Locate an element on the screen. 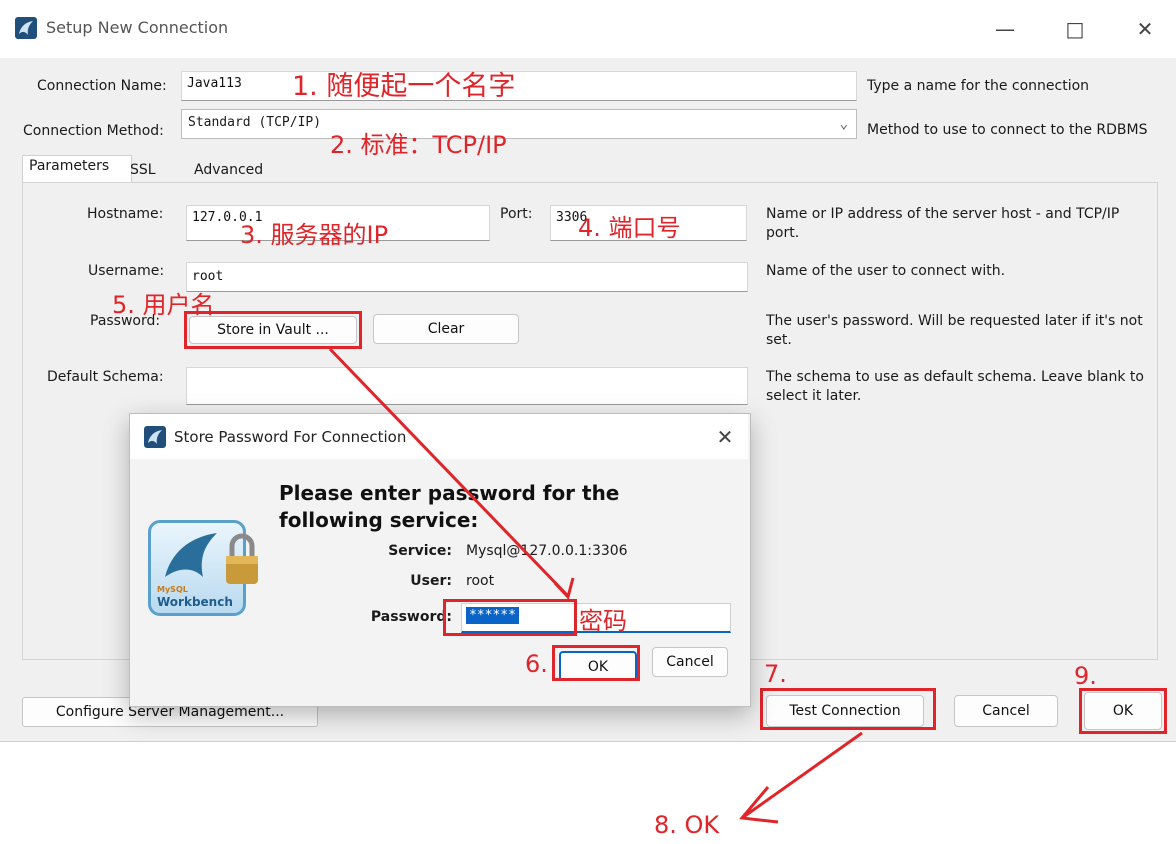 This screenshot has height=844, width=1176. annotation-5: 5. 用户名 is located at coordinates (163, 305).